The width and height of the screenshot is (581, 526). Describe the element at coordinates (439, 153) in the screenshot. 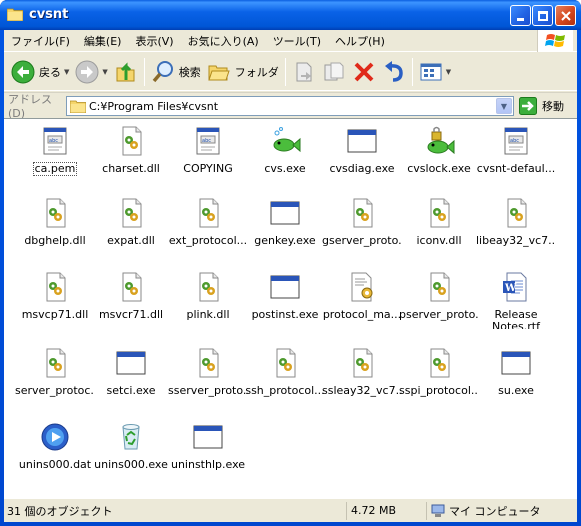

I see `file-item: cvslock.exe` at that location.